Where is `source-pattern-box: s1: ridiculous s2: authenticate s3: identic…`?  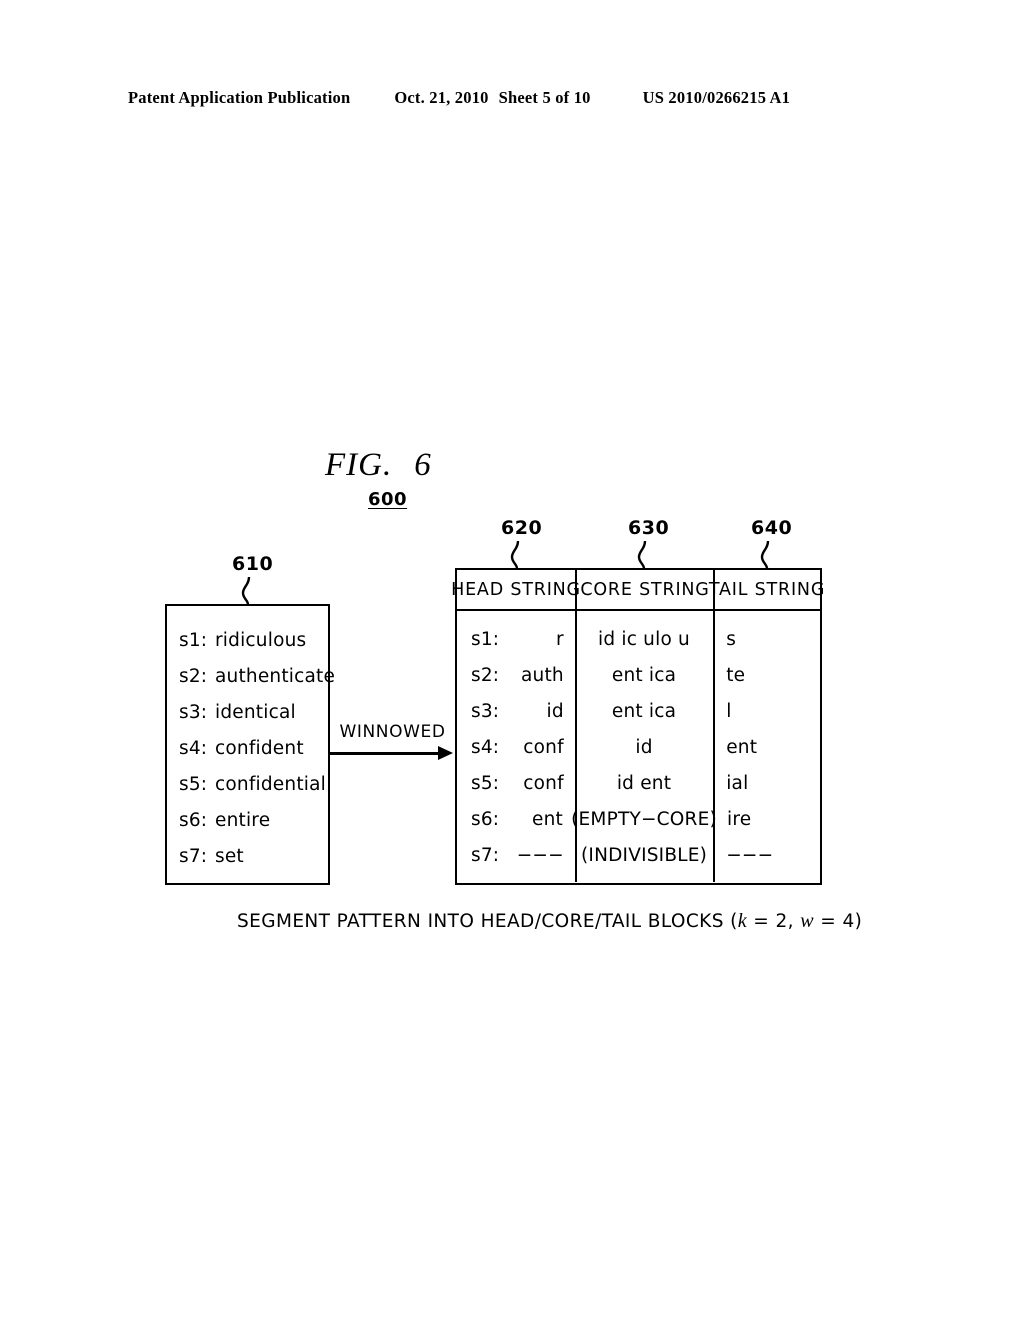 source-pattern-box: s1: ridiculous s2: authenticate s3: identic… is located at coordinates (250, 744).